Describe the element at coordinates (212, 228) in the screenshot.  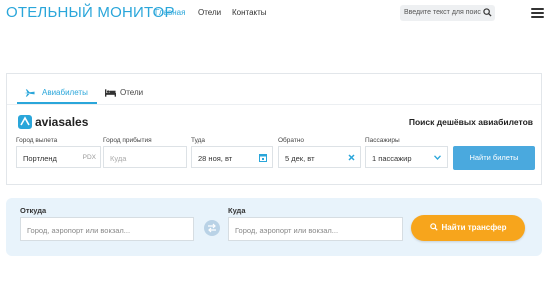
I see `swap-icon` at that location.